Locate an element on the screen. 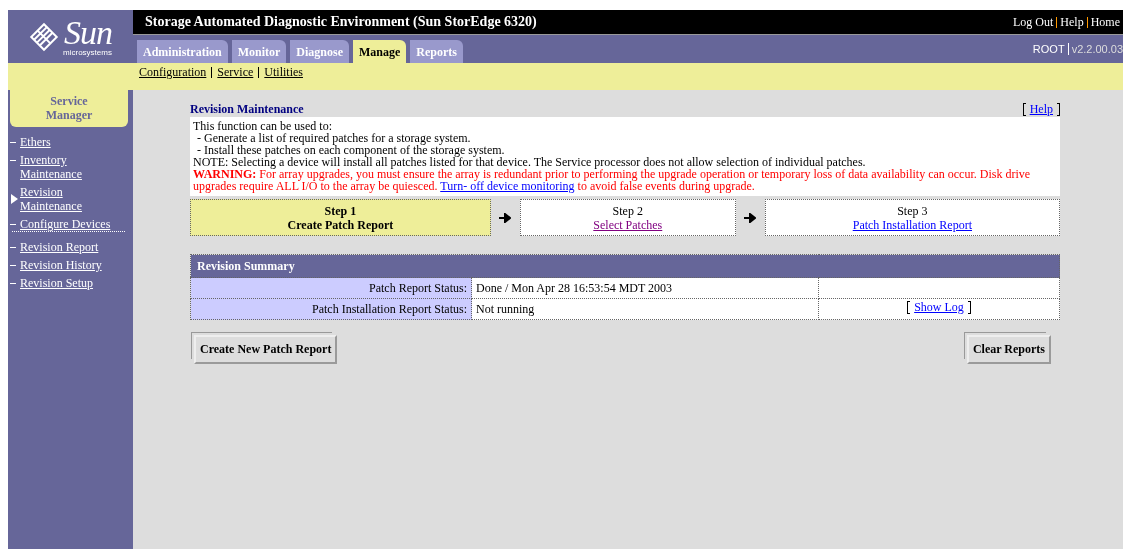  sidebar-link: Revision Setup is located at coordinates (67, 283).